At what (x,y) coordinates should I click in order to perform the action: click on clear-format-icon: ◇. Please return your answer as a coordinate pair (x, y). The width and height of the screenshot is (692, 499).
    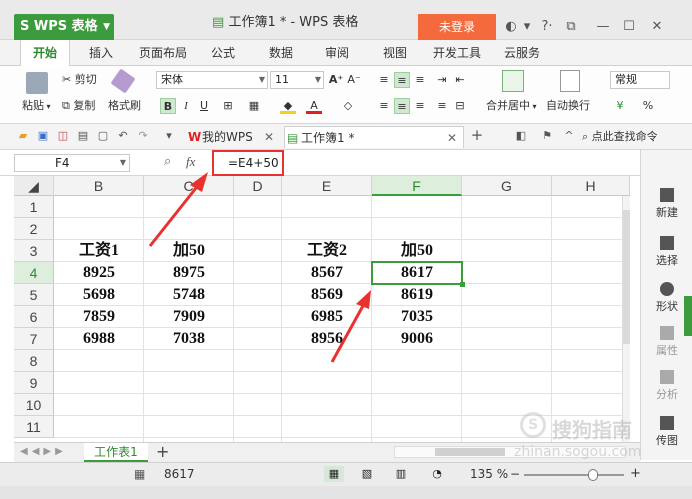
    Looking at the image, I should click on (348, 106).